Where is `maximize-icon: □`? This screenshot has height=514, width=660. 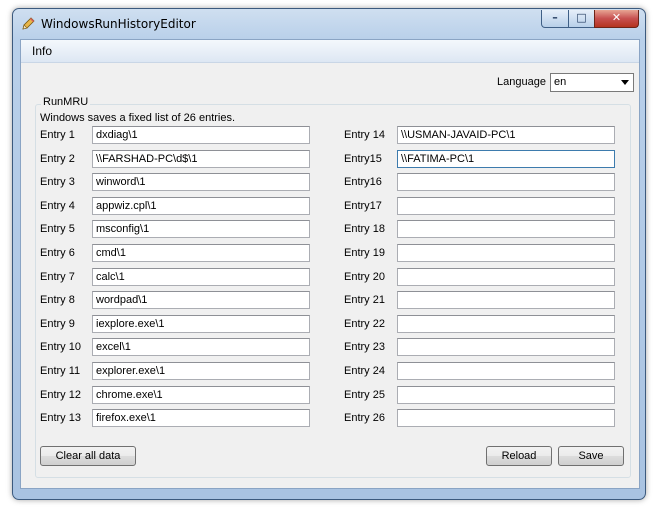 maximize-icon: □ is located at coordinates (581, 17).